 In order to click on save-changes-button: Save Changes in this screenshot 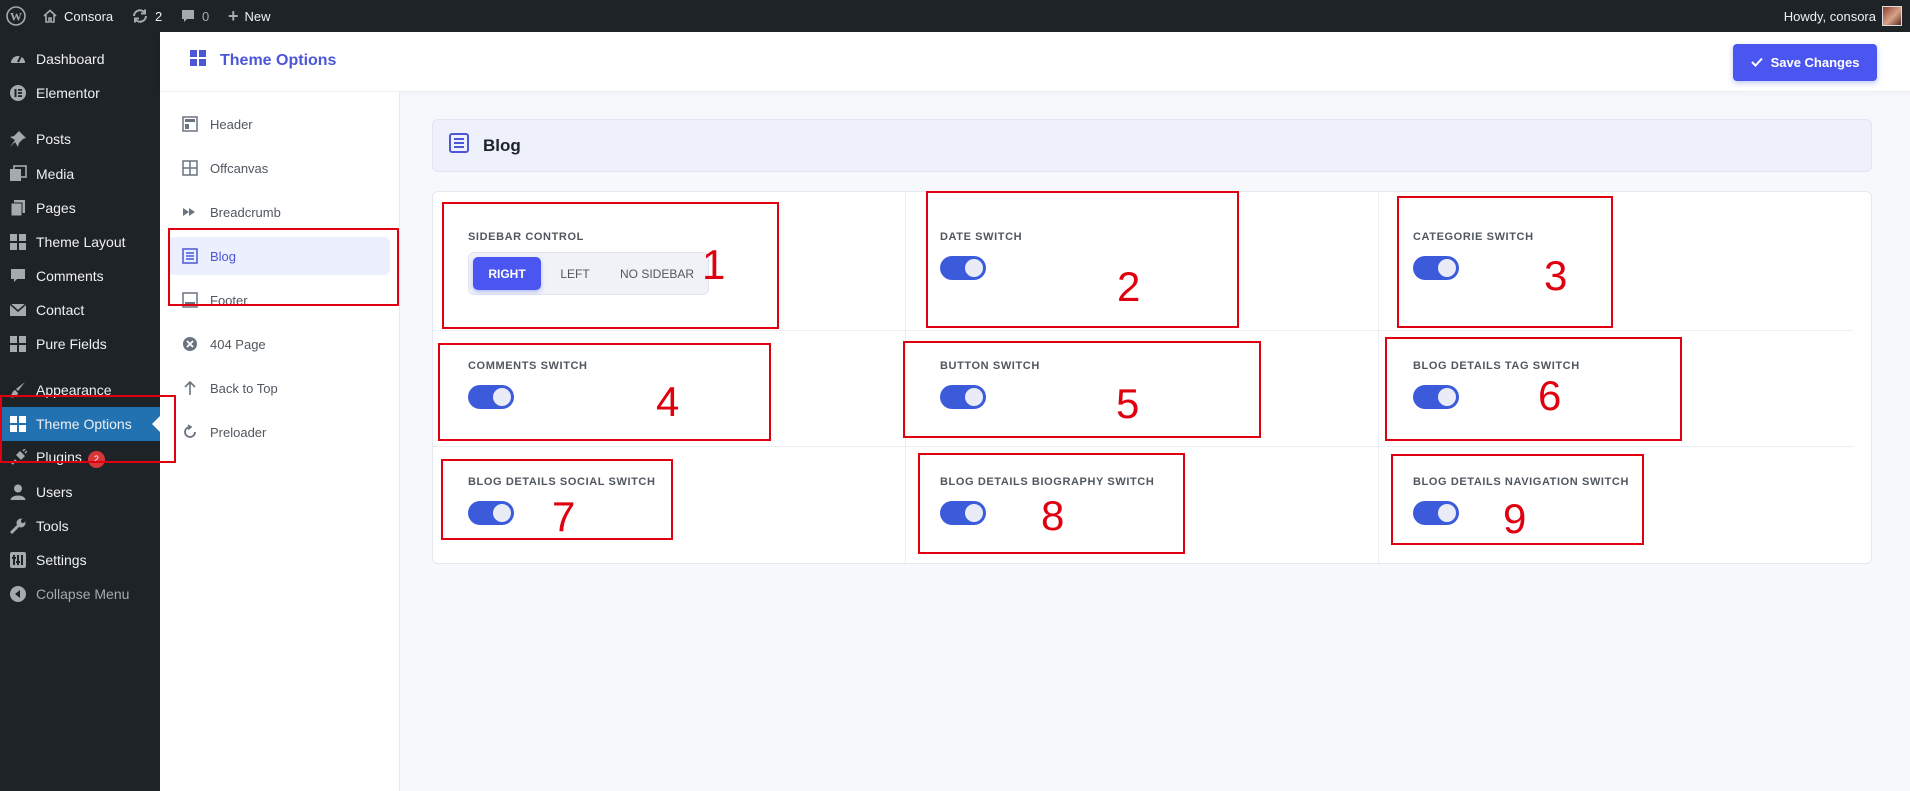, I will do `click(1805, 62)`.